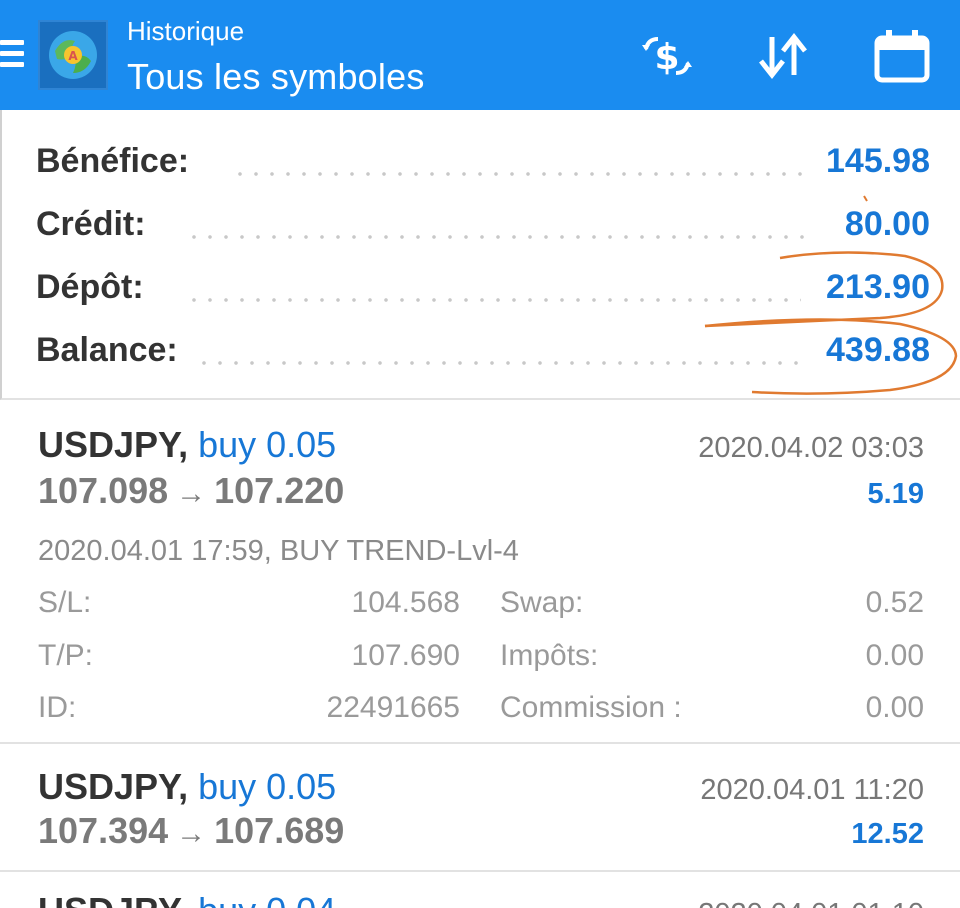 Image resolution: width=960 pixels, height=908 pixels. I want to click on svg-text: A, so click(73, 56).